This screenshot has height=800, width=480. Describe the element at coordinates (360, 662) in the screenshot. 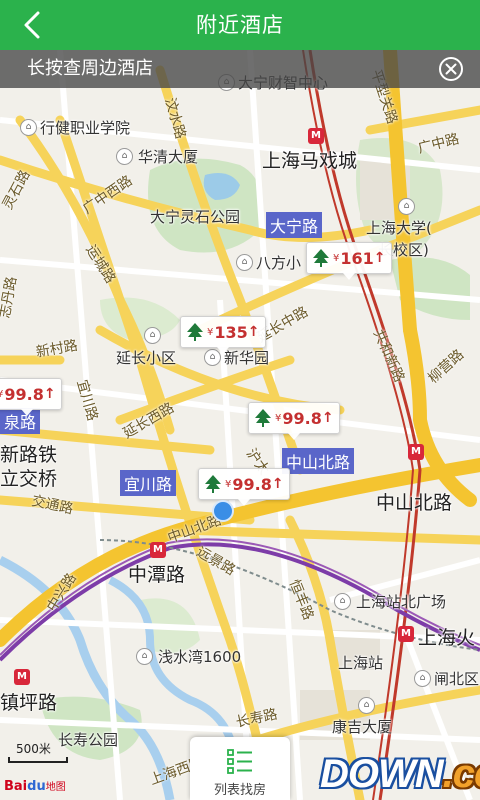

I see `poi-label: 上海站` at that location.